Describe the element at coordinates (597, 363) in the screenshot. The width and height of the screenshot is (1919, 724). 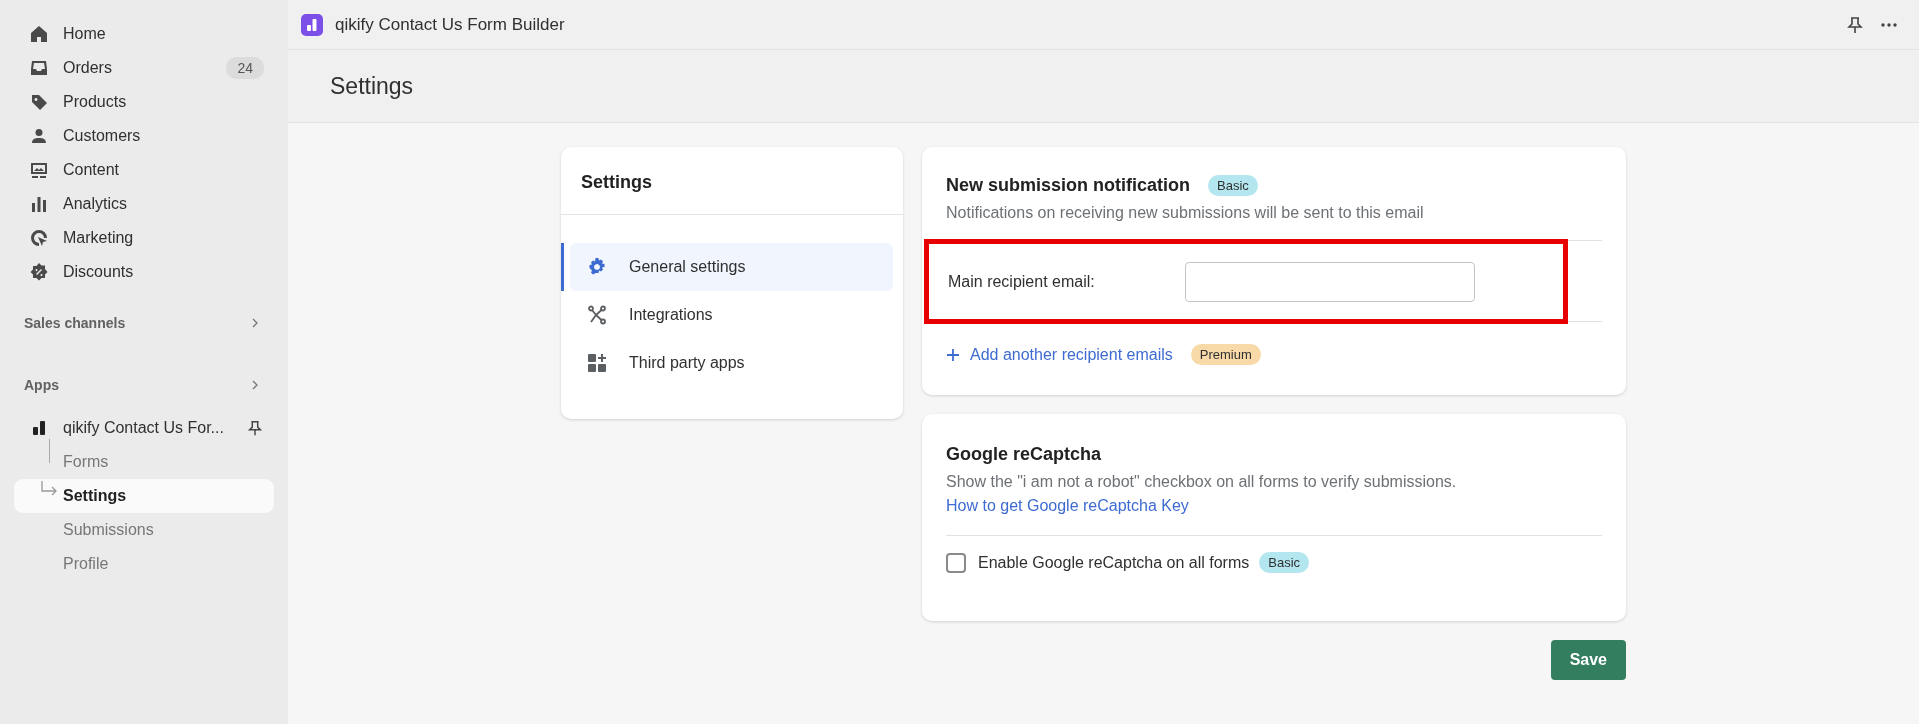
I see `grid-plus-icon` at that location.